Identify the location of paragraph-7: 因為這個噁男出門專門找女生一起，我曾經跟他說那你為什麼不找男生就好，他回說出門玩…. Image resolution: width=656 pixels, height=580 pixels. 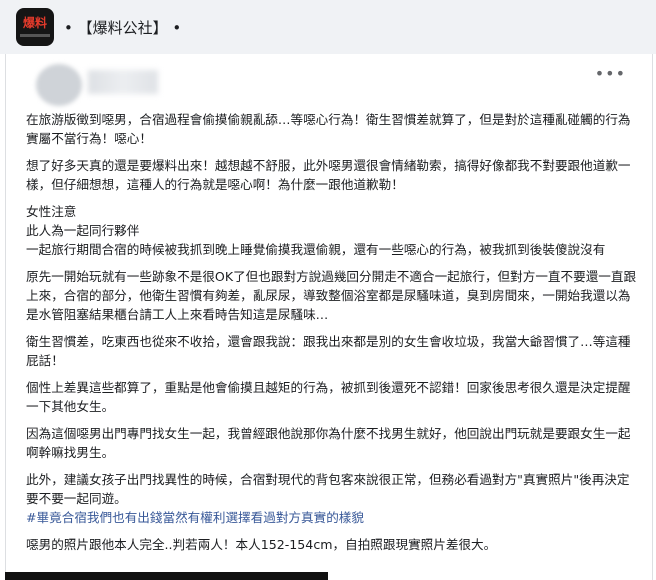
(328, 443).